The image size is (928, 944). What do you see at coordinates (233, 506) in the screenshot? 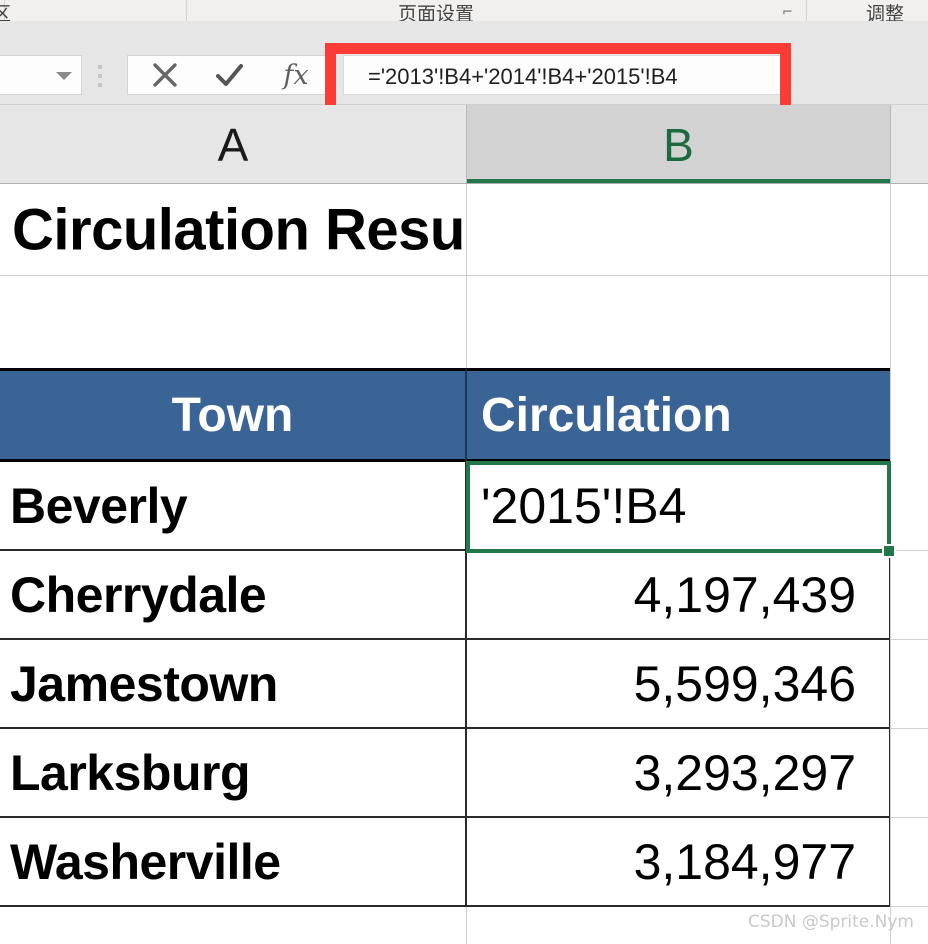
I see `cell-a4: Beverly` at bounding box center [233, 506].